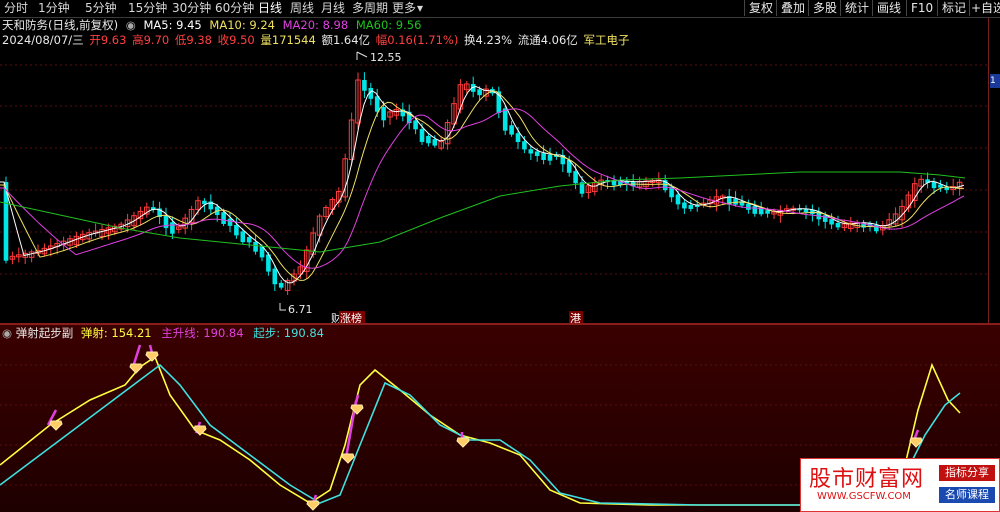 Image resolution: width=1000 pixels, height=512 pixels. What do you see at coordinates (404, 8) in the screenshot?
I see `tab-more: 更多` at bounding box center [404, 8].